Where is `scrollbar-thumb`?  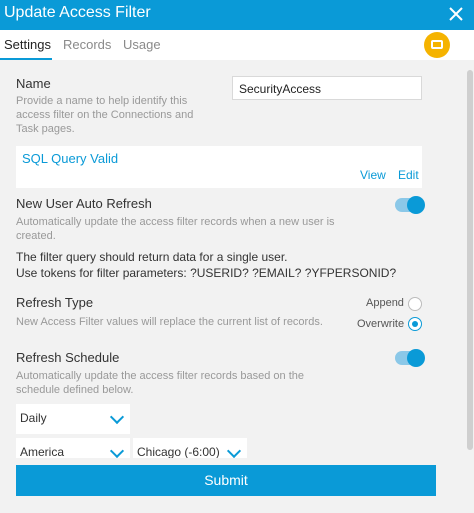 scrollbar-thumb is located at coordinates (470, 260).